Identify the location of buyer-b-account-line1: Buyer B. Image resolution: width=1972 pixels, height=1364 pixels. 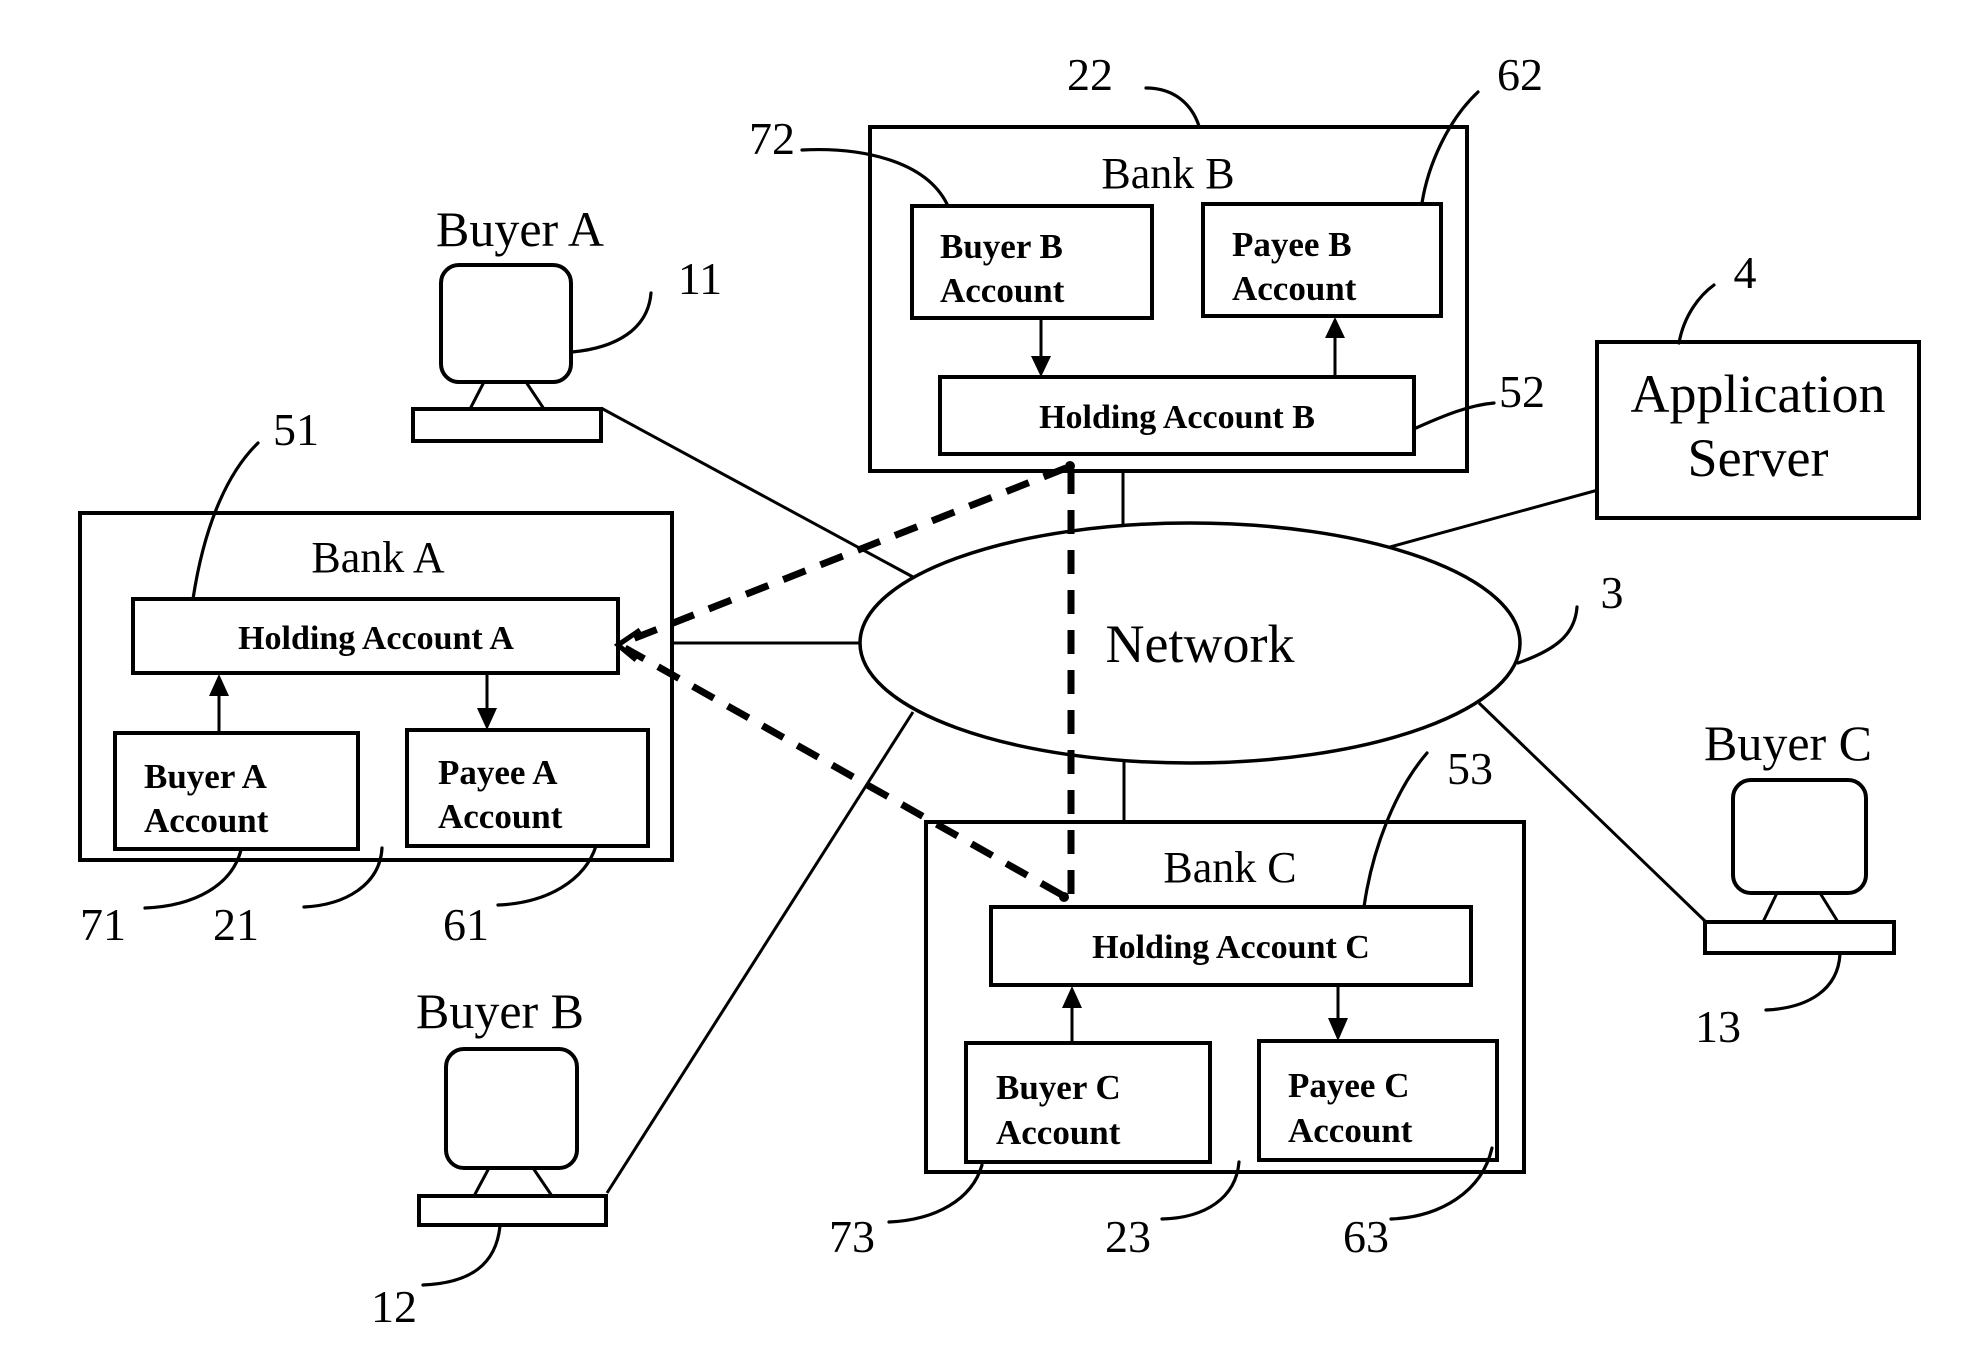
(1001, 246).